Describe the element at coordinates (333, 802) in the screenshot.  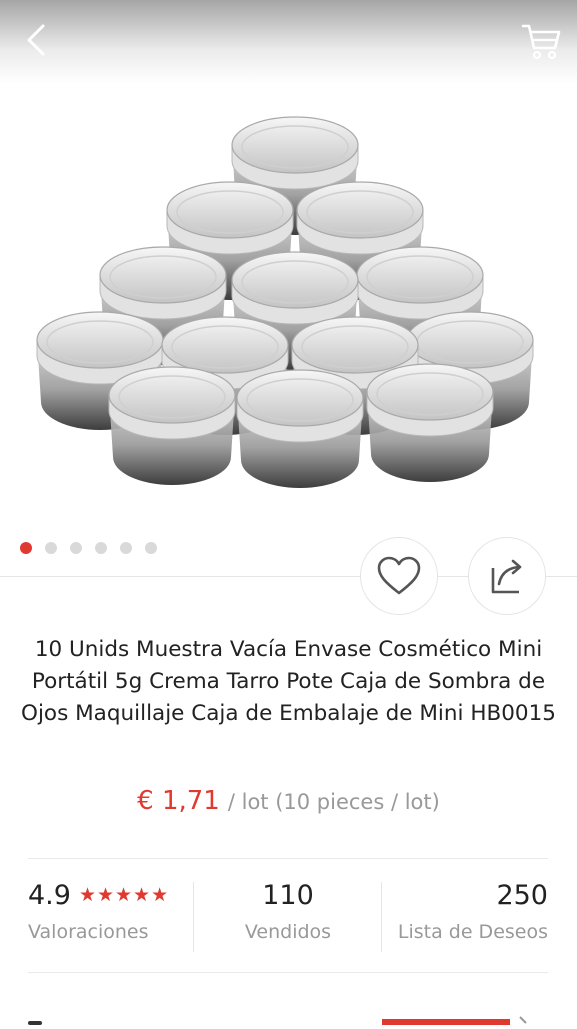
I see `price-unit: / lot (10 pieces / lot)` at that location.